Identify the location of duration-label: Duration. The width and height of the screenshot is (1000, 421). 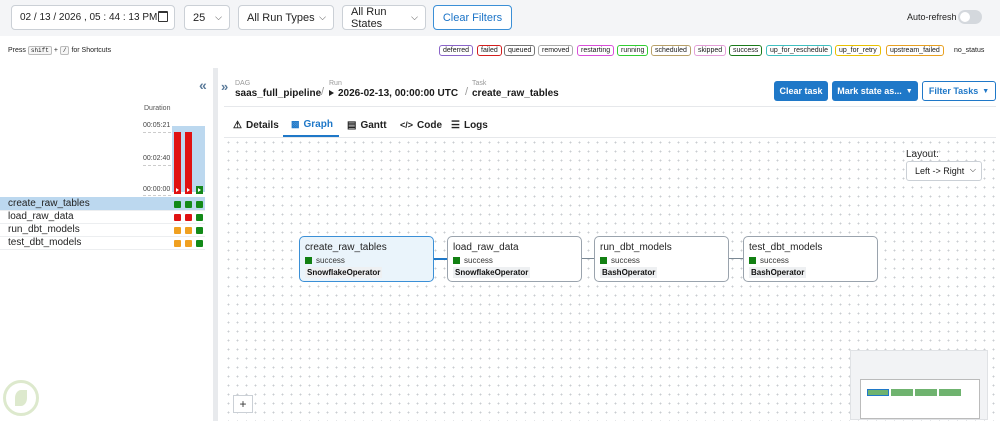
(157, 108).